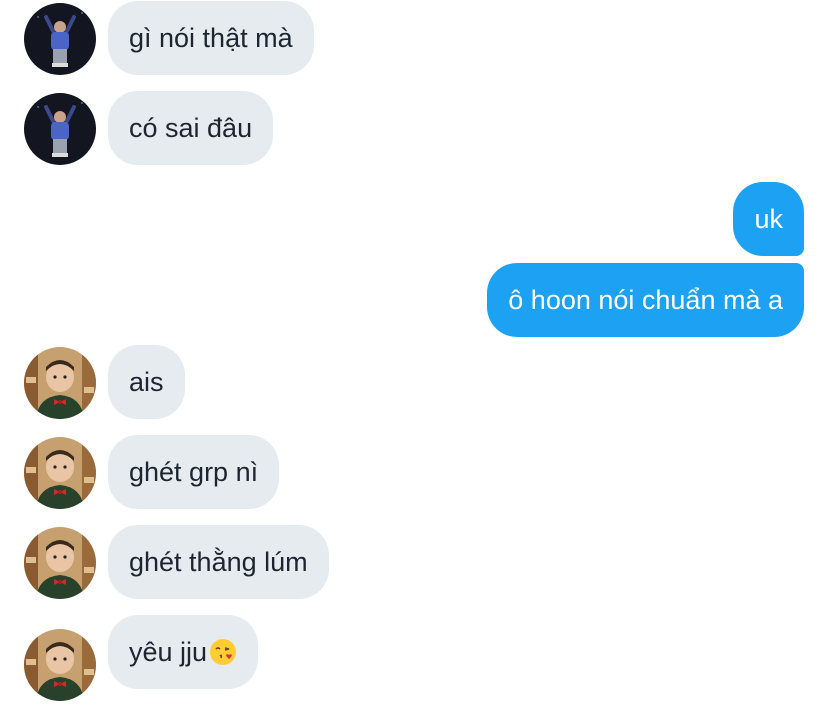 This screenshot has height=707, width=828. What do you see at coordinates (168, 652) in the screenshot?
I see `message-text: yêu jju` at bounding box center [168, 652].